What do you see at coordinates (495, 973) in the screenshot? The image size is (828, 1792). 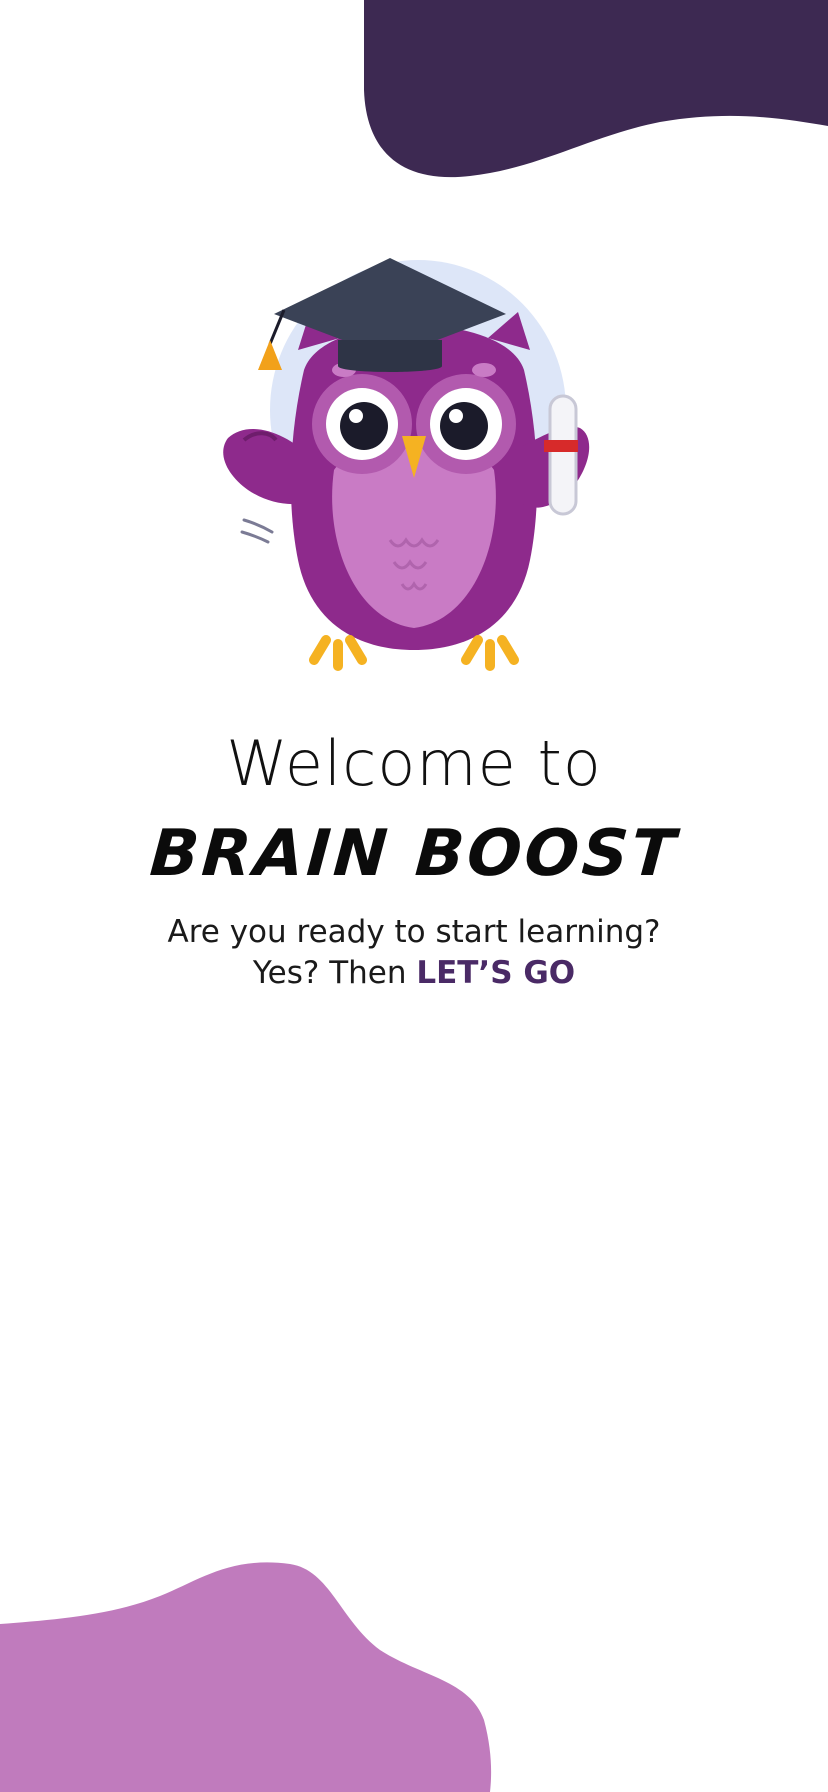 I see `lets-go-link: LET’S GO` at bounding box center [495, 973].